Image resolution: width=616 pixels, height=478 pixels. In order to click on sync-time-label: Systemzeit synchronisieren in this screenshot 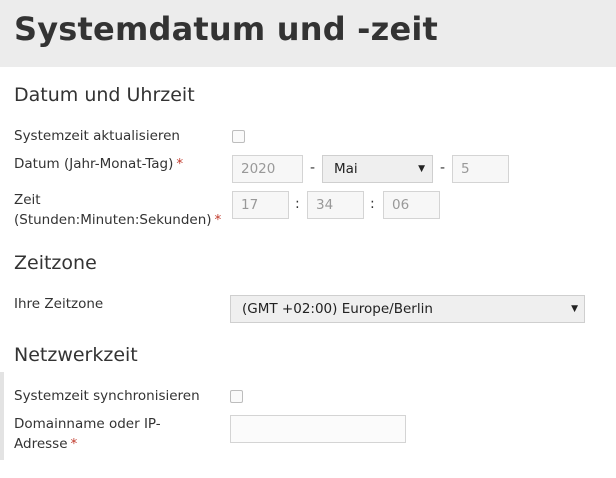, I will do `click(107, 396)`.